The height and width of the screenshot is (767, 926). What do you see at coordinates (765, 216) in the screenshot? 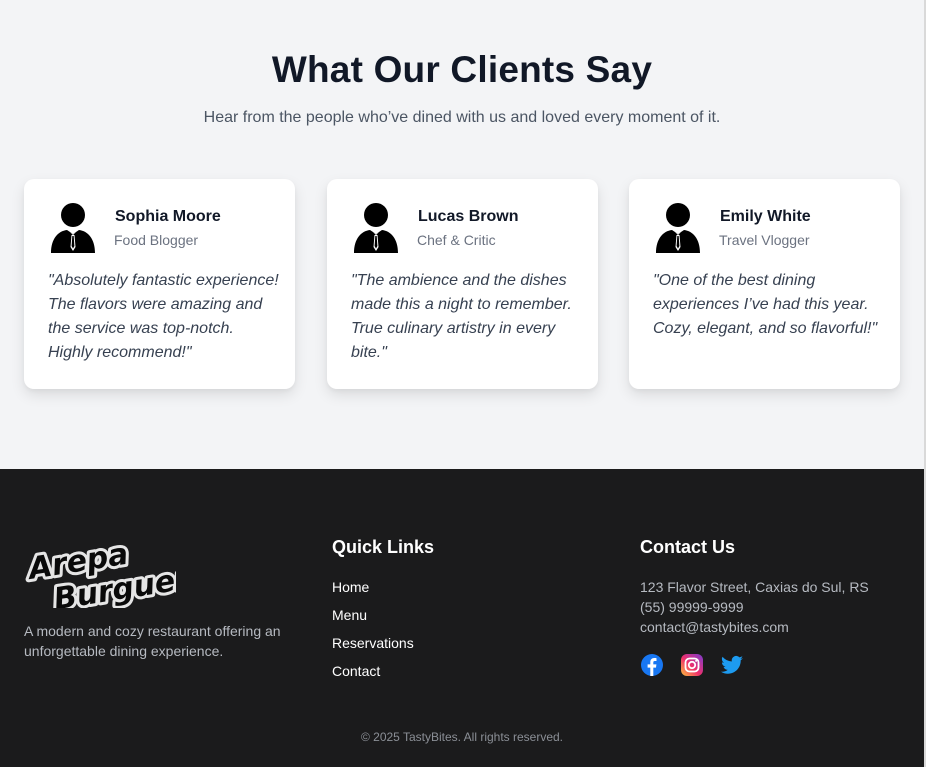
I see `person-name: Emily White` at bounding box center [765, 216].